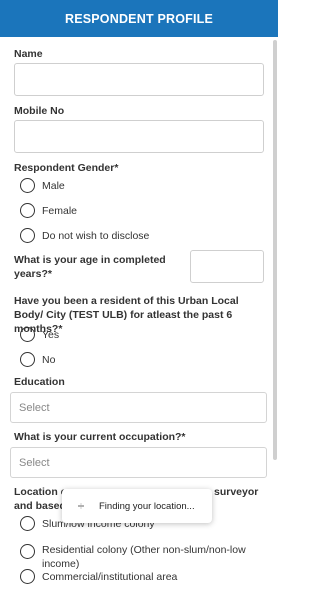  I want to click on education-label: Education, so click(39, 382).